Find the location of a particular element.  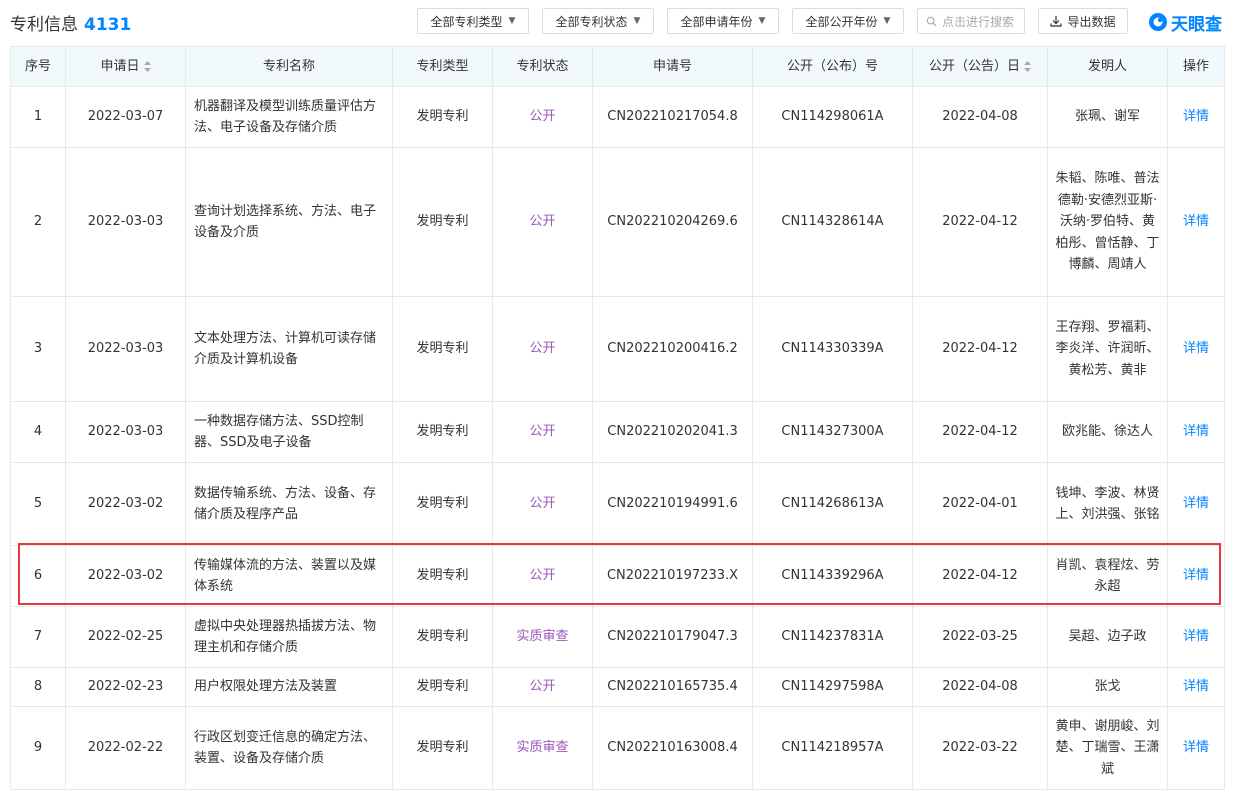

cell-pub-no: CN114339296A is located at coordinates (832, 576).